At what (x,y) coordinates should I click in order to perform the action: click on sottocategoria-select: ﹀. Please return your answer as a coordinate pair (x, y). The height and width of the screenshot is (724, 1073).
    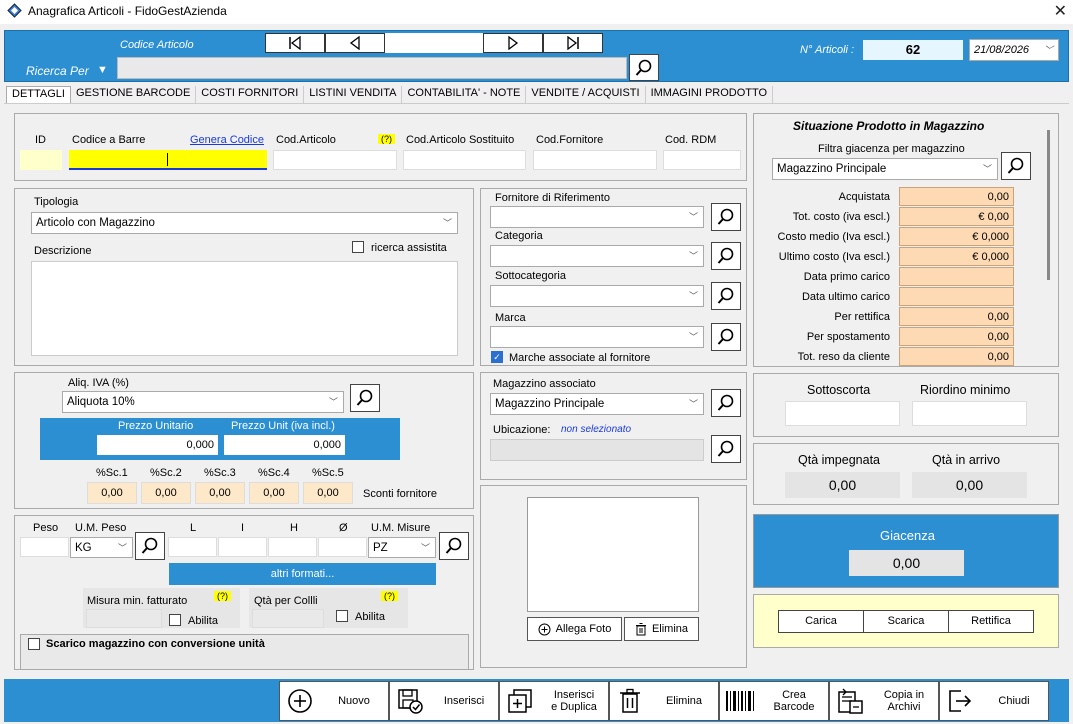
    Looking at the image, I should click on (597, 296).